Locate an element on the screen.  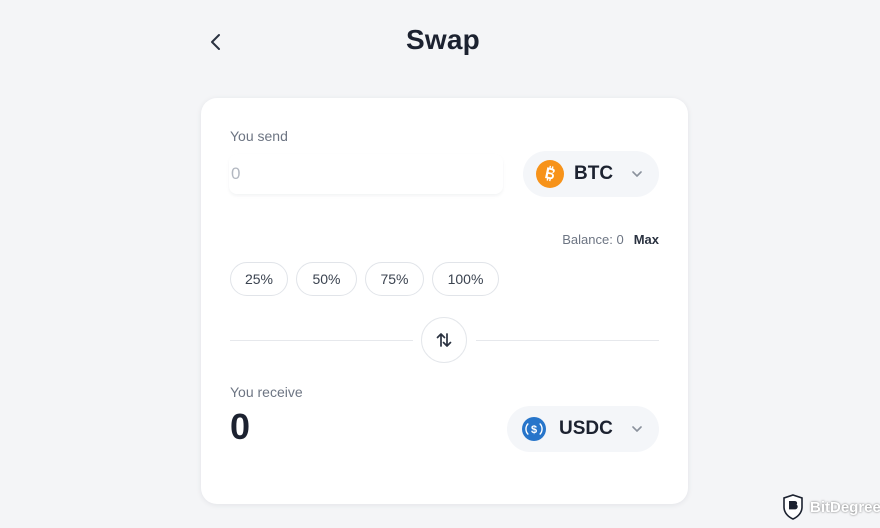
bitdegree-logo-icon is located at coordinates (793, 507).